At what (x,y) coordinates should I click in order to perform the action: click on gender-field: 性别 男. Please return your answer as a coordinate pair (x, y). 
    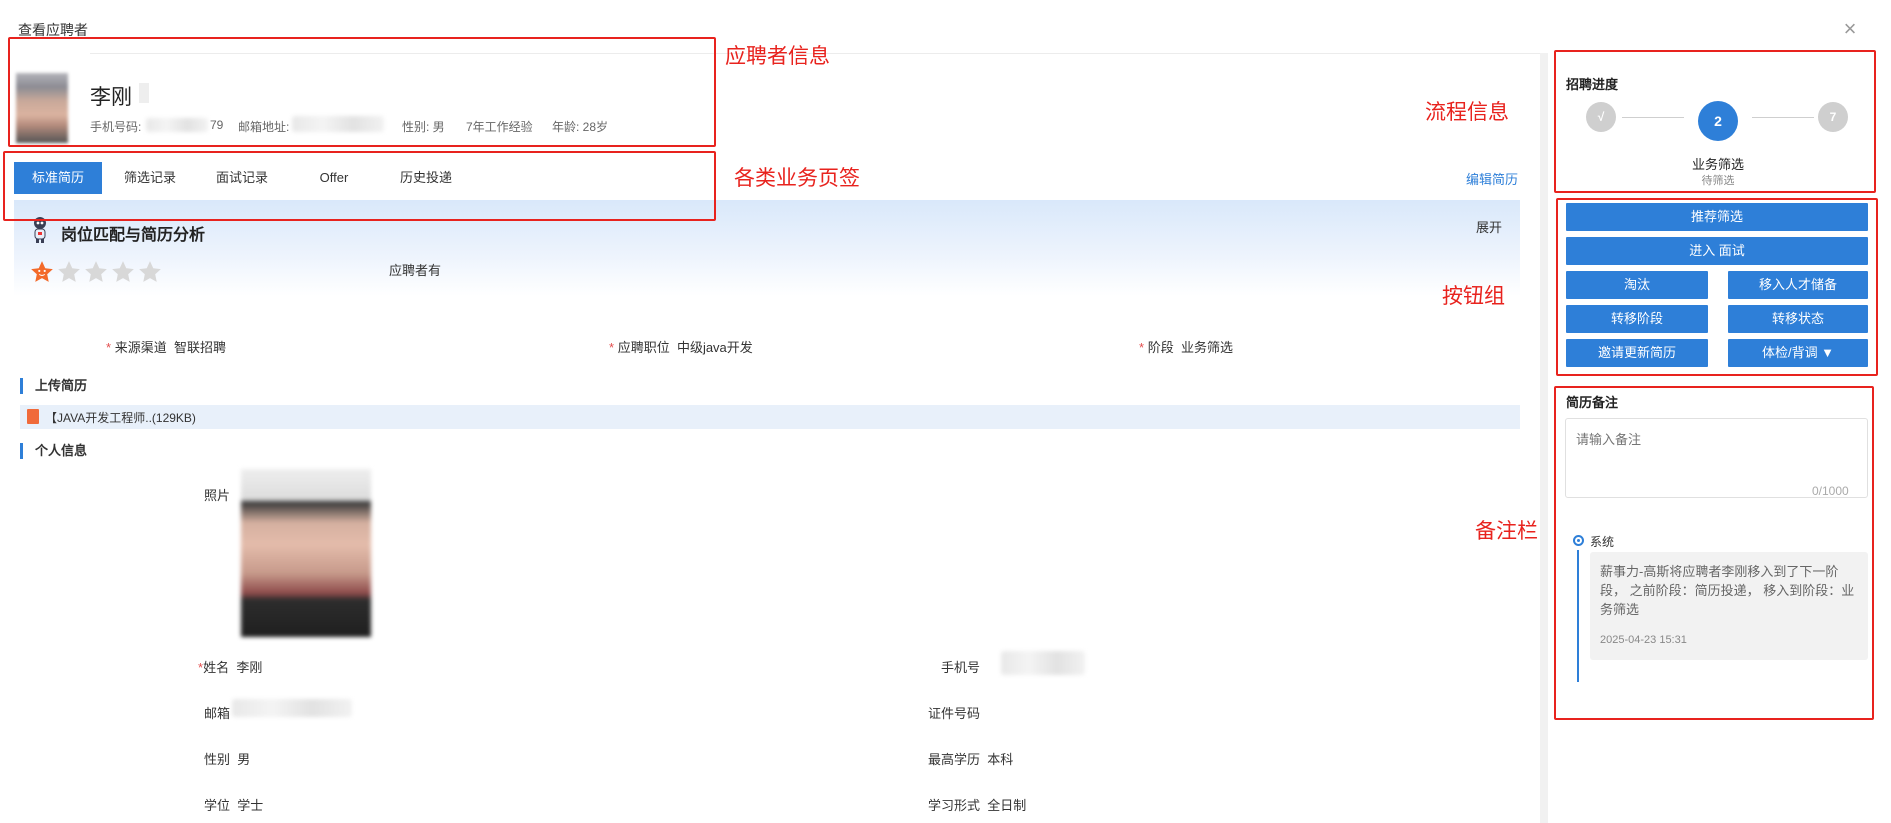
    Looking at the image, I should click on (227, 758).